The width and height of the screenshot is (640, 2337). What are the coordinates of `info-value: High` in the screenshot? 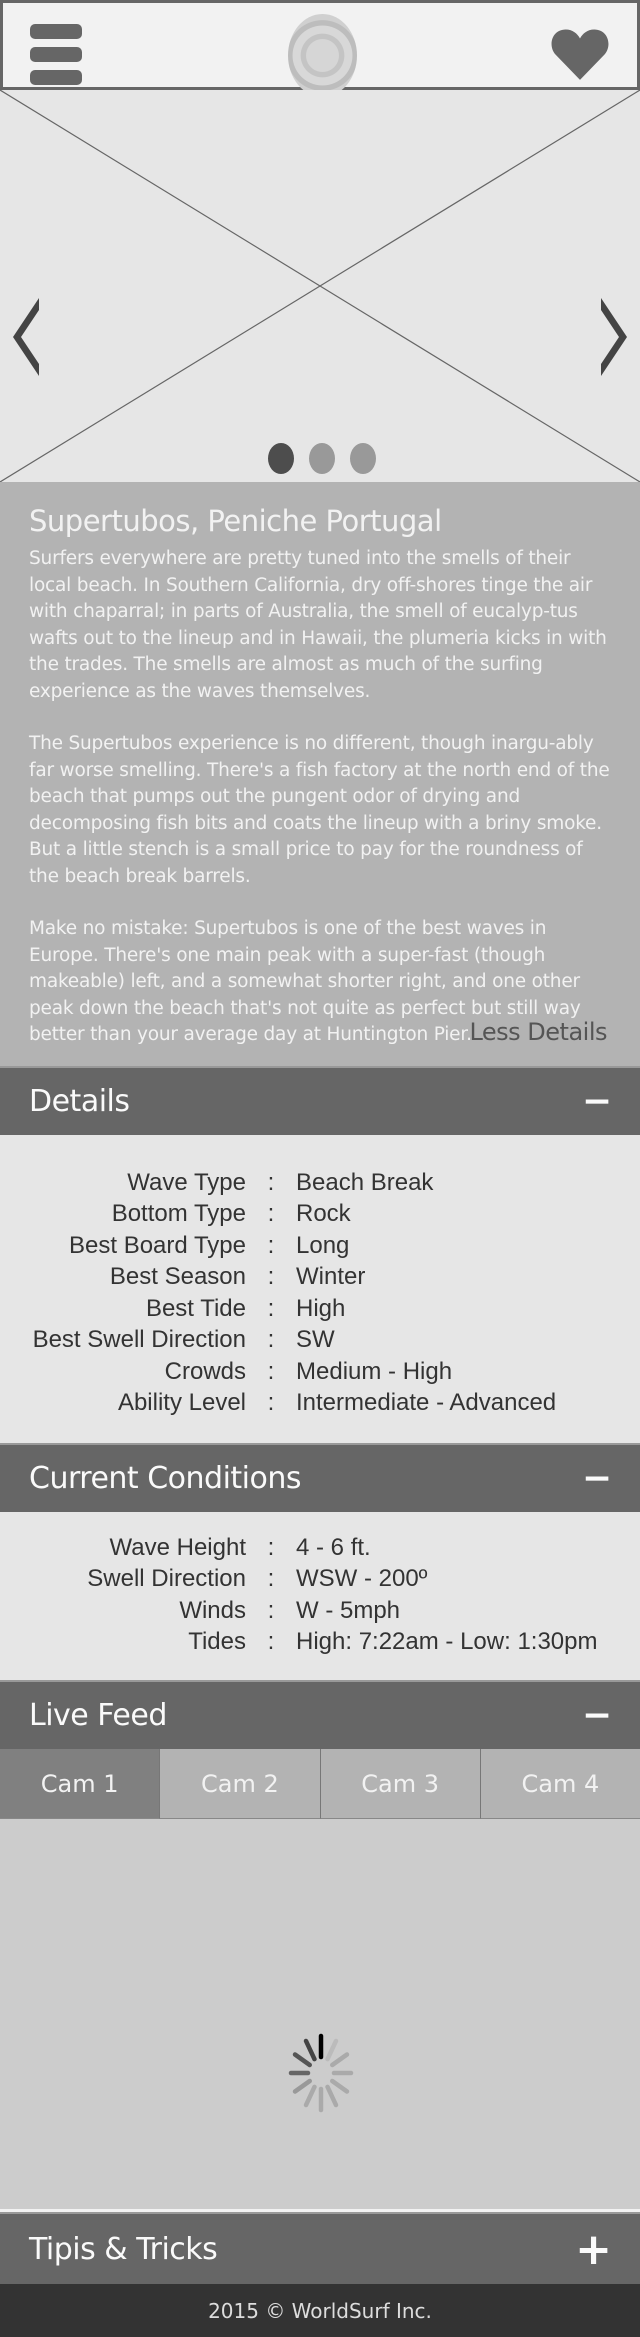 It's located at (321, 1308).